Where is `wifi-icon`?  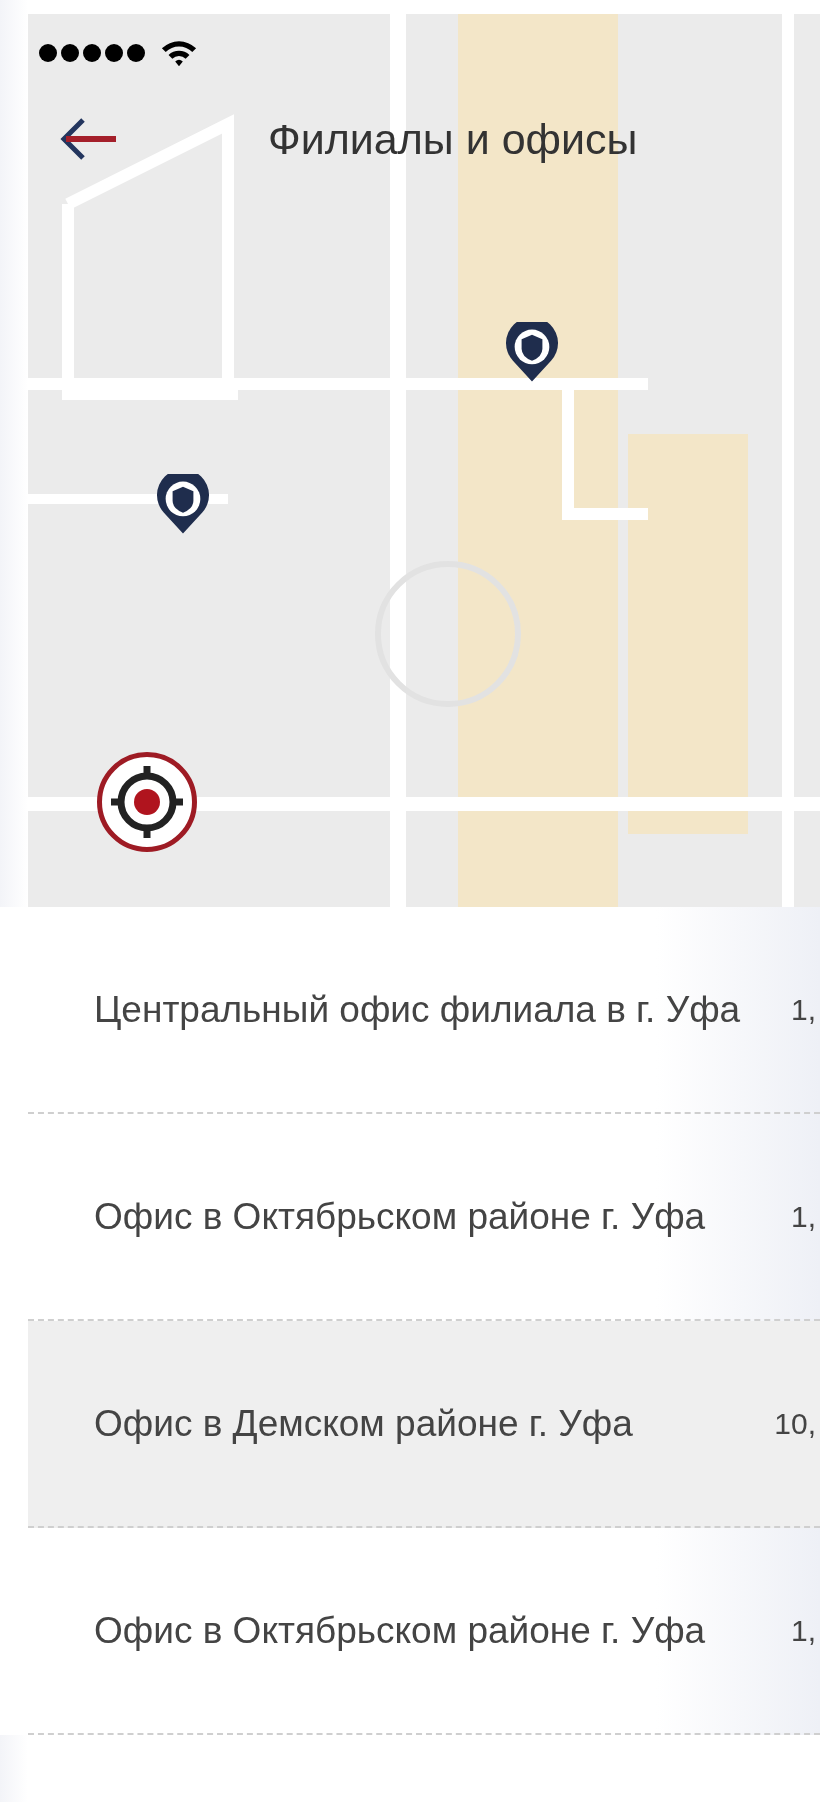
wifi-icon is located at coordinates (179, 53).